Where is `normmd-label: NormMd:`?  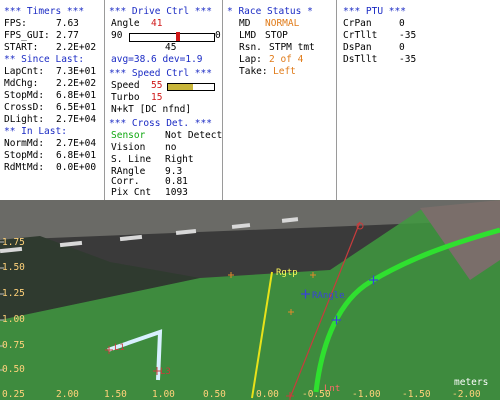
normmd-label: NormMd: is located at coordinates (24, 143).